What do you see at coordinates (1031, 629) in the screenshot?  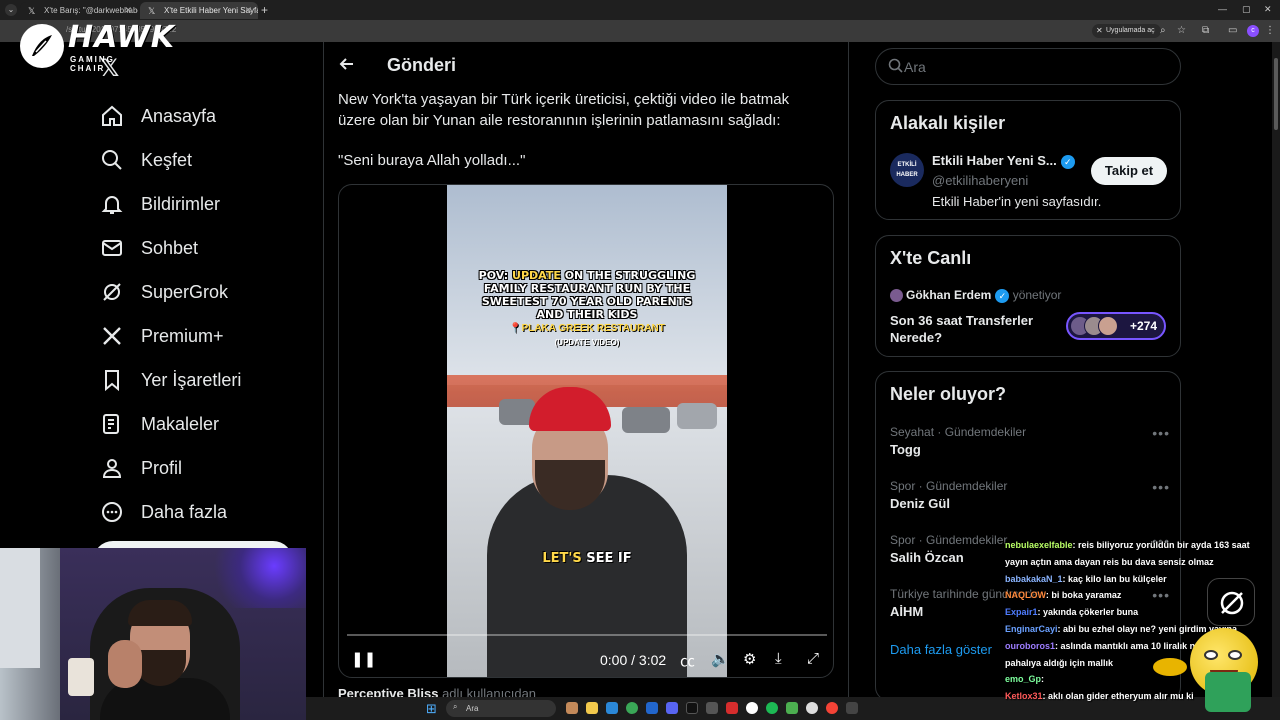 I see `chat-username: EnginarCayi` at bounding box center [1031, 629].